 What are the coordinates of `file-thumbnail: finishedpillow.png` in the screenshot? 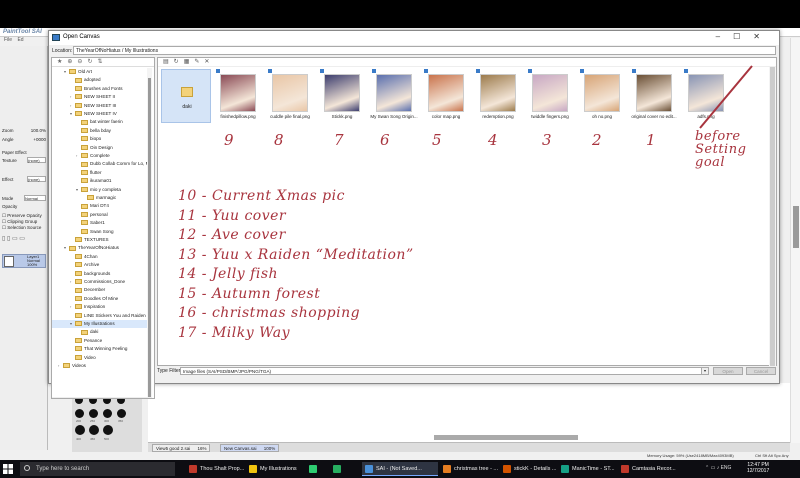 It's located at (238, 95).